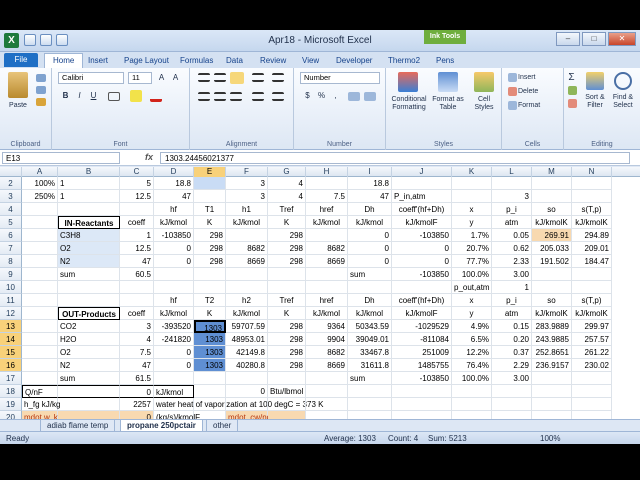 This screenshot has height=480, width=640. I want to click on cell-c4, so click(137, 209).